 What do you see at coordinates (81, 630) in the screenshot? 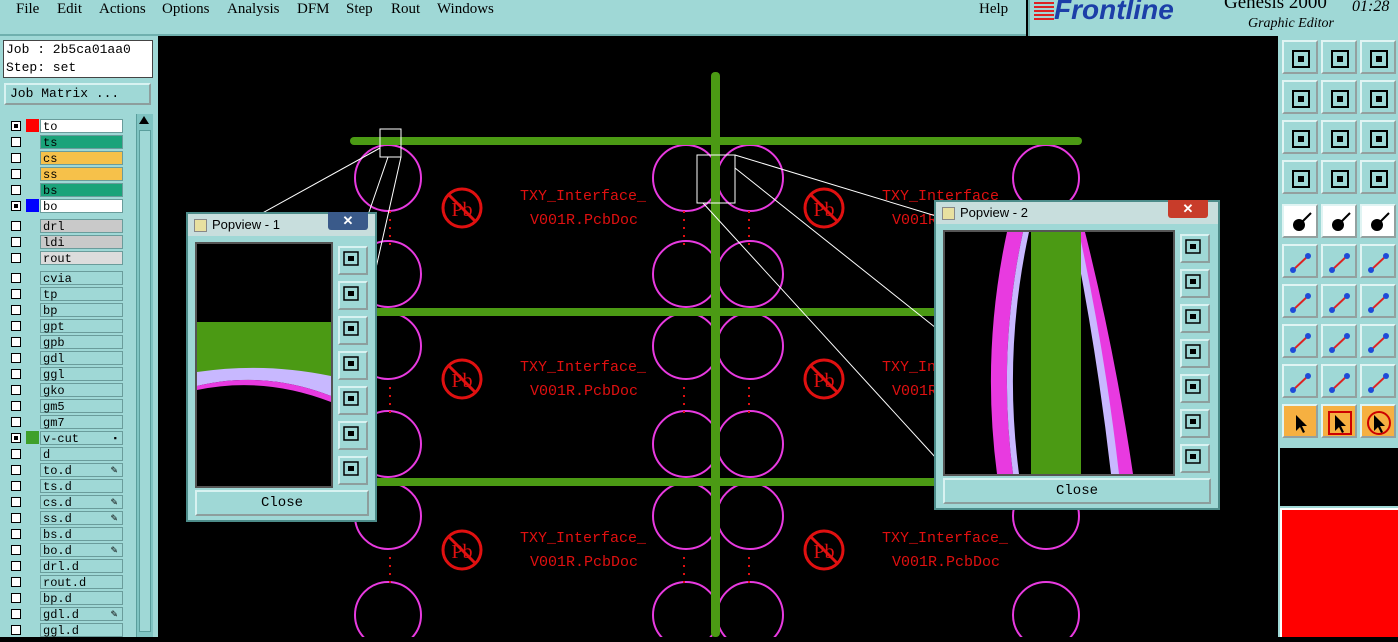
I see `layer-name: ggl.d` at bounding box center [81, 630].